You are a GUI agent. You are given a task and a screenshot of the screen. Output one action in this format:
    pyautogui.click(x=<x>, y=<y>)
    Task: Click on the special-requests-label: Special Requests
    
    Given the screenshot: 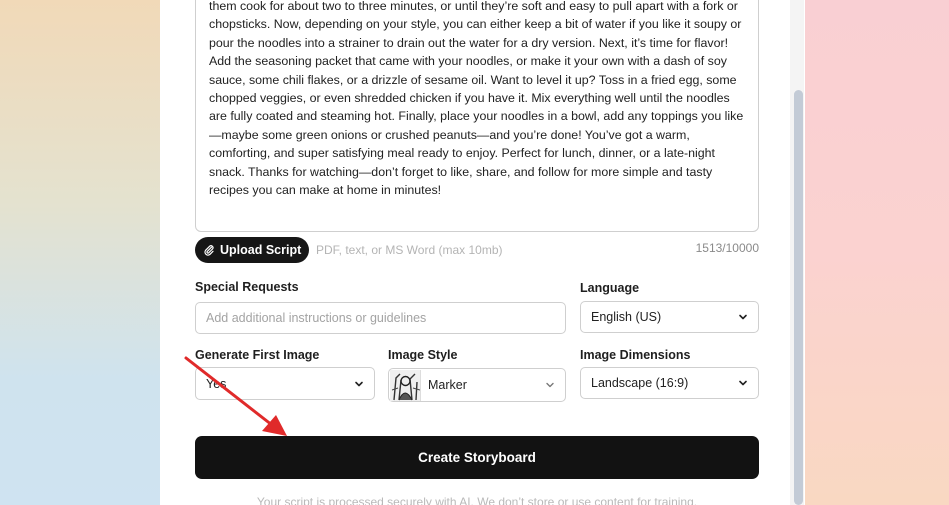 What is the action you would take?
    pyautogui.click(x=247, y=287)
    